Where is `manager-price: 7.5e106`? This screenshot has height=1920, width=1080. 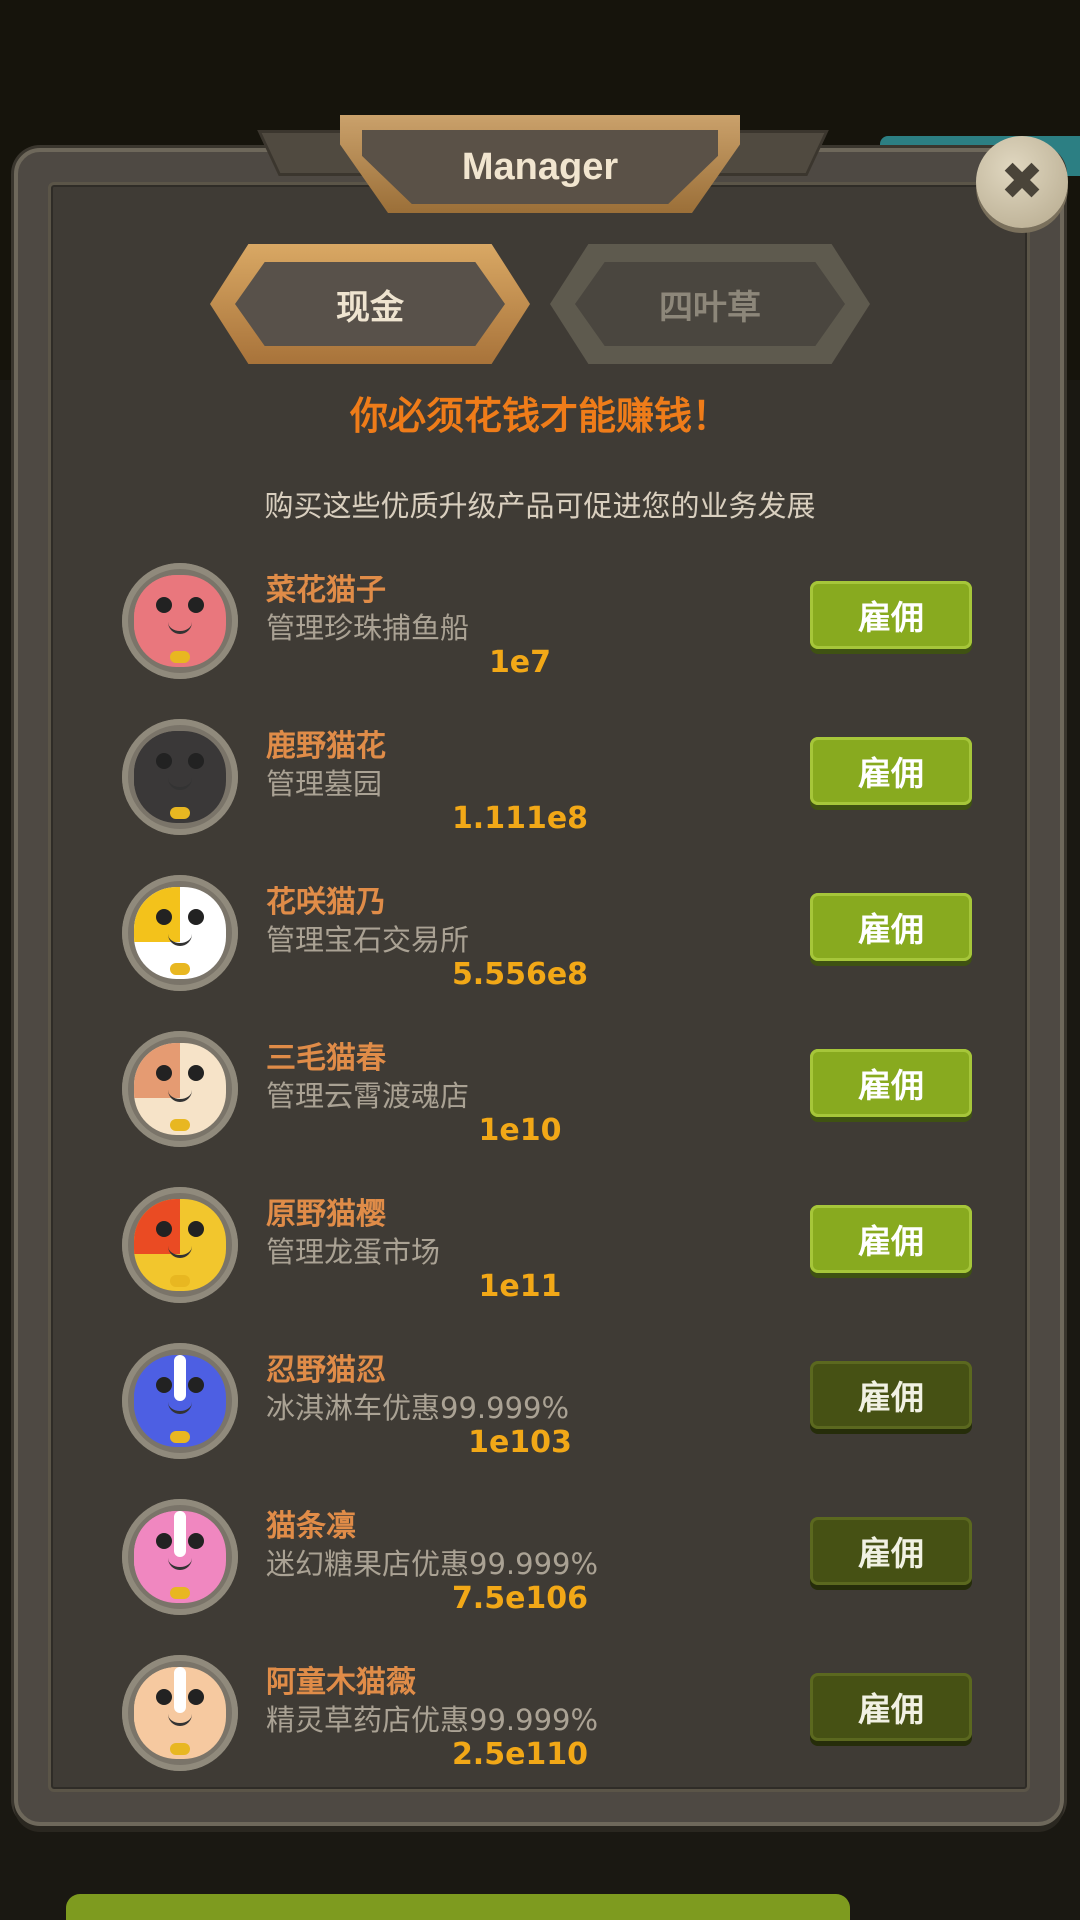 manager-price: 7.5e106 is located at coordinates (520, 1598).